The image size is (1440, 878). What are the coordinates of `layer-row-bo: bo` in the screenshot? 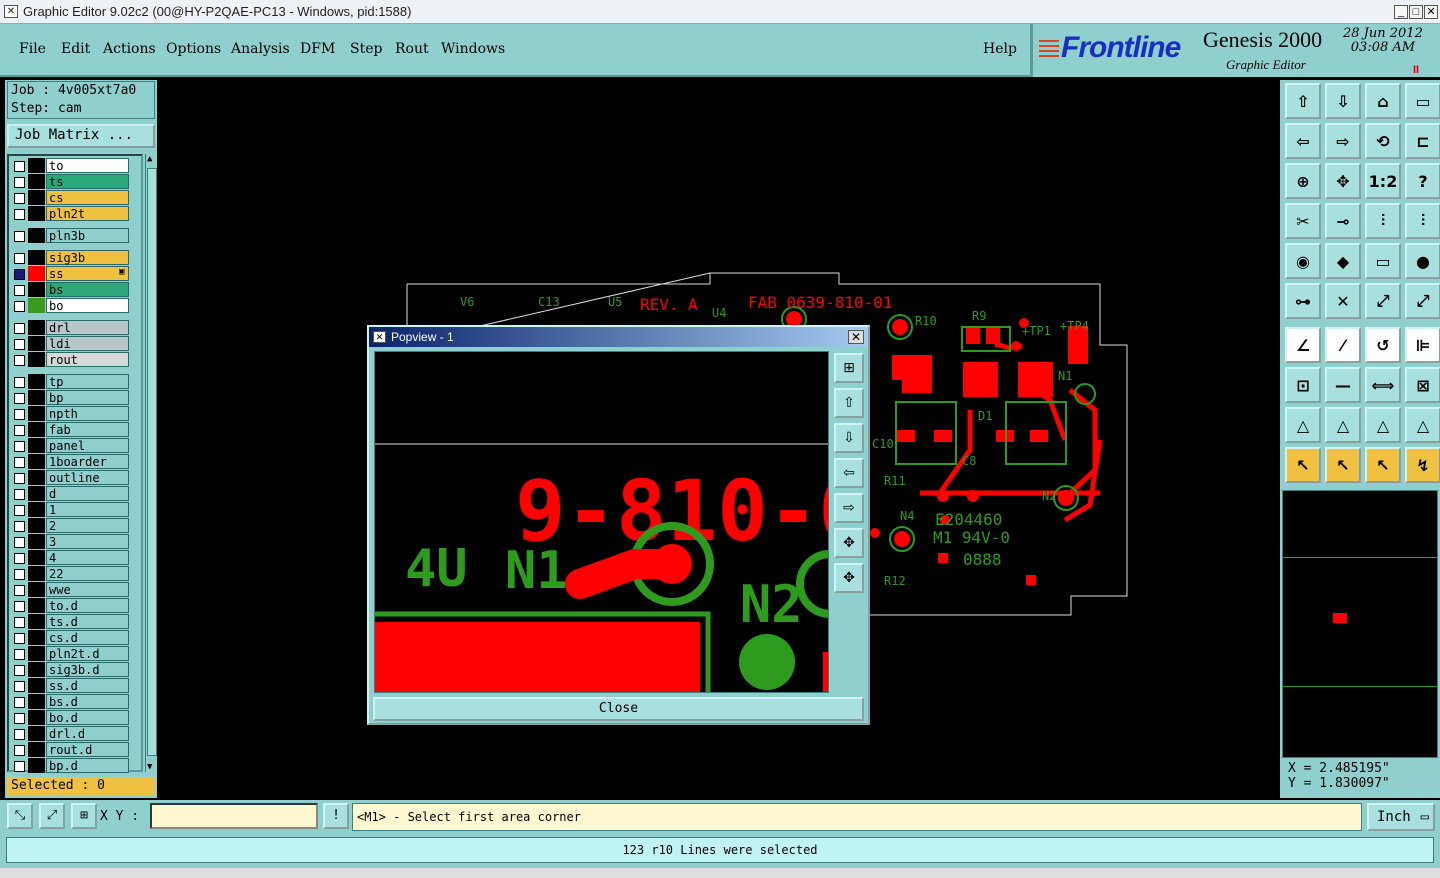 It's located at (75, 306).